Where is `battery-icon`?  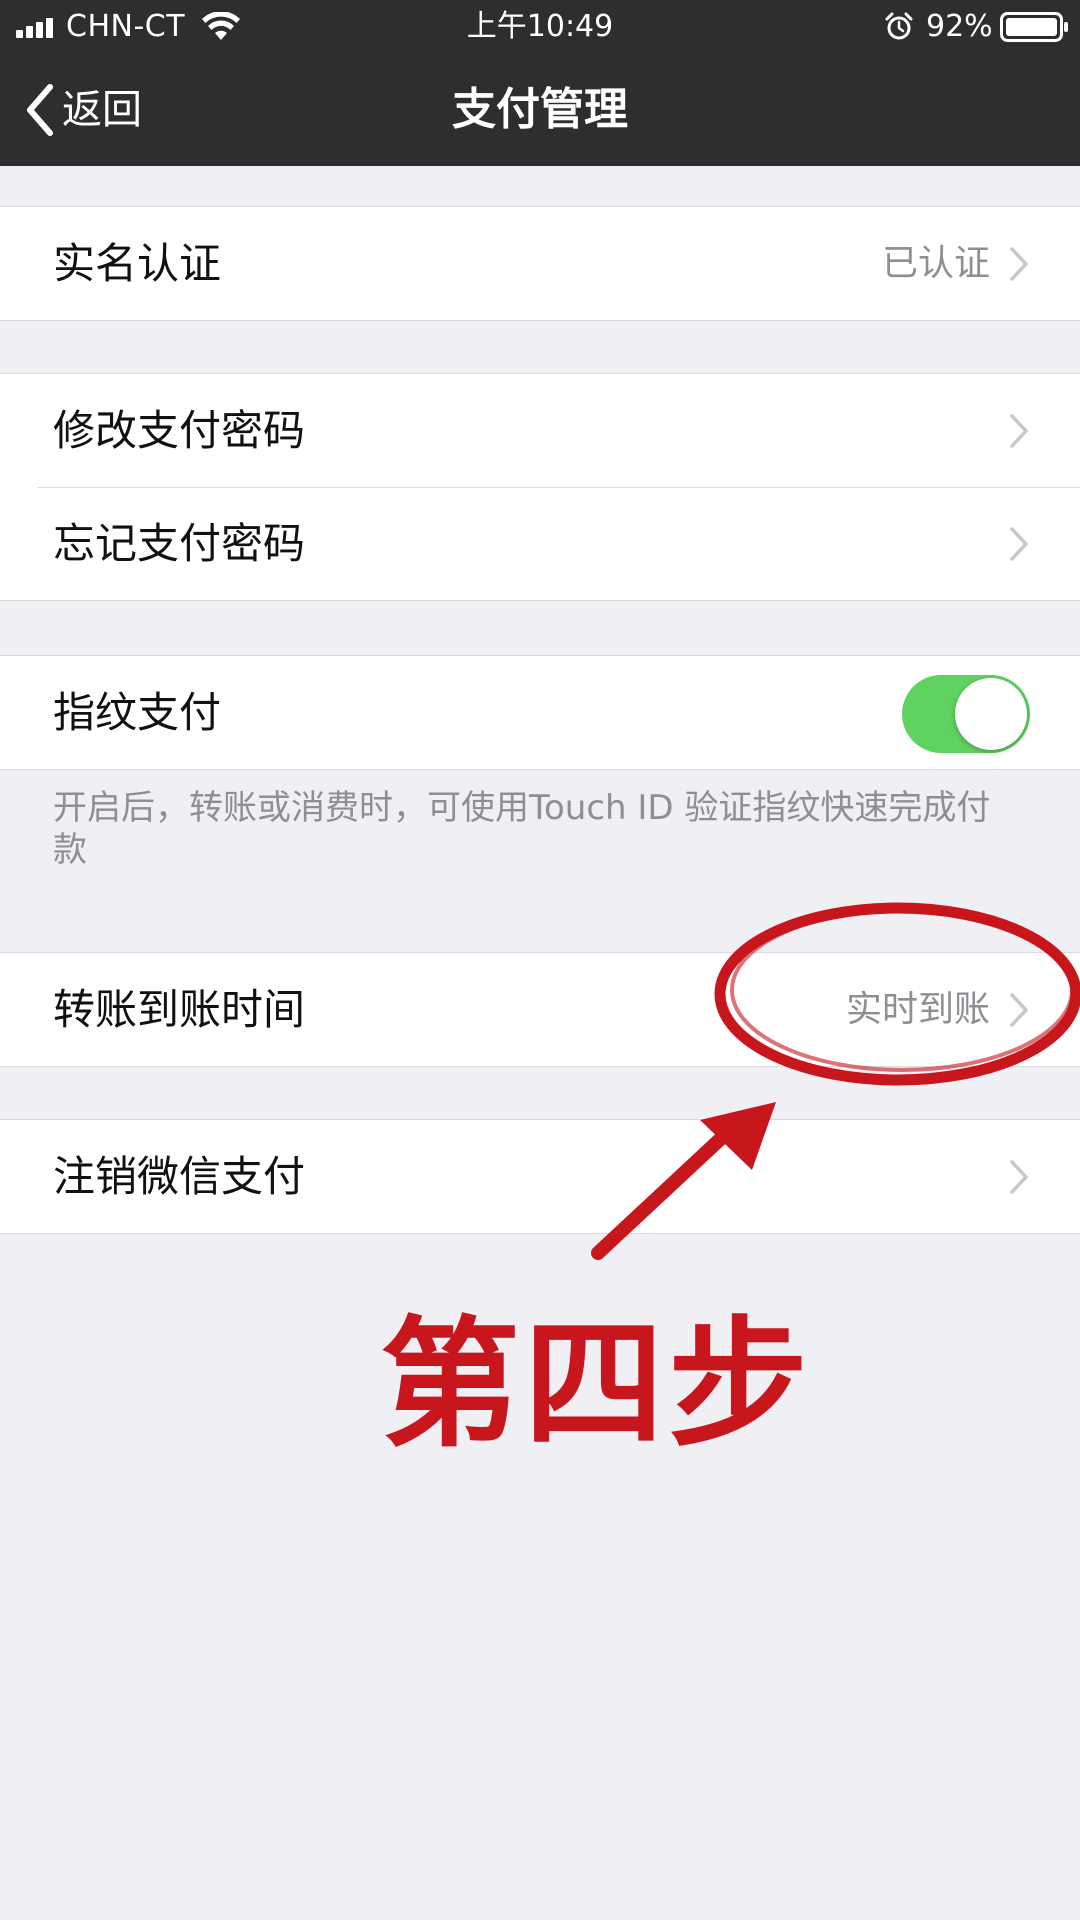
battery-icon is located at coordinates (1034, 27).